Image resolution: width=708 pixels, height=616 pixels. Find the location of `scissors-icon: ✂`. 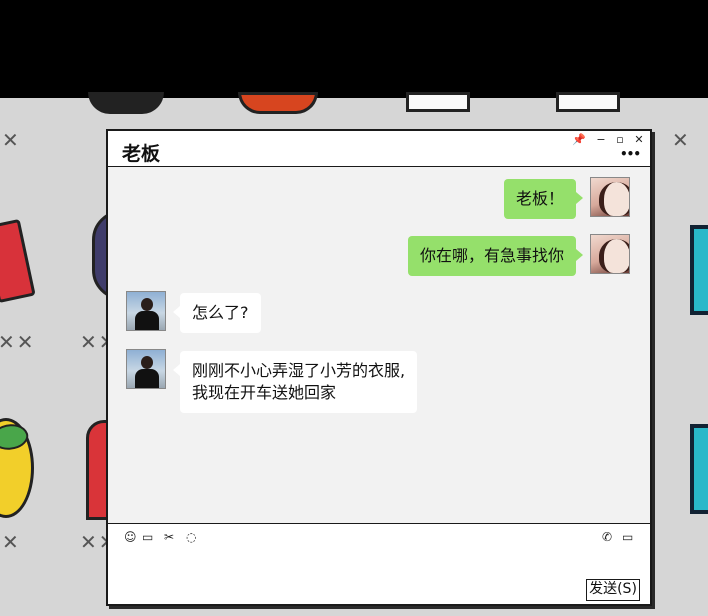

scissors-icon: ✂ is located at coordinates (169, 537).